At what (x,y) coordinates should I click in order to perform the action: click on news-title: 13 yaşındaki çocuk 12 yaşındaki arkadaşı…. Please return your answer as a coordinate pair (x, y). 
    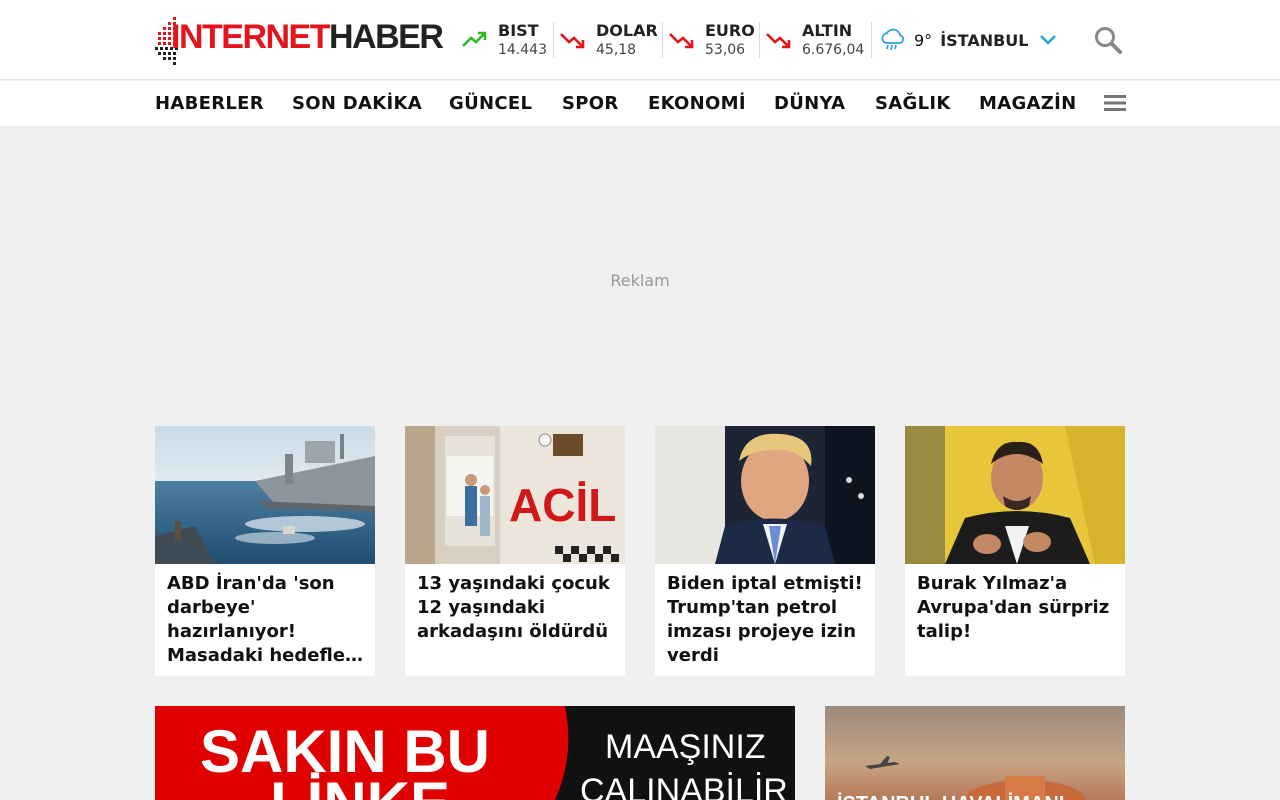
    Looking at the image, I should click on (517, 608).